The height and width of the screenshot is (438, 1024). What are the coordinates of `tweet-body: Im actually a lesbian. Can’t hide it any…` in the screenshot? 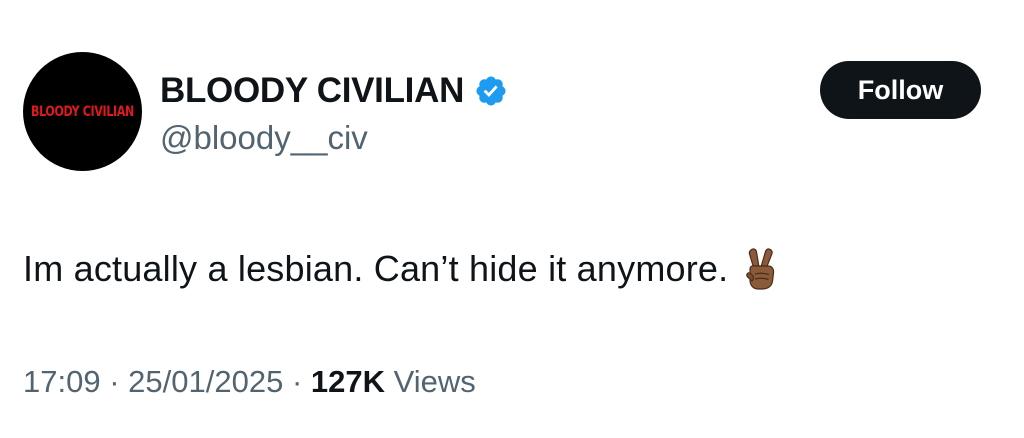 It's located at (376, 268).